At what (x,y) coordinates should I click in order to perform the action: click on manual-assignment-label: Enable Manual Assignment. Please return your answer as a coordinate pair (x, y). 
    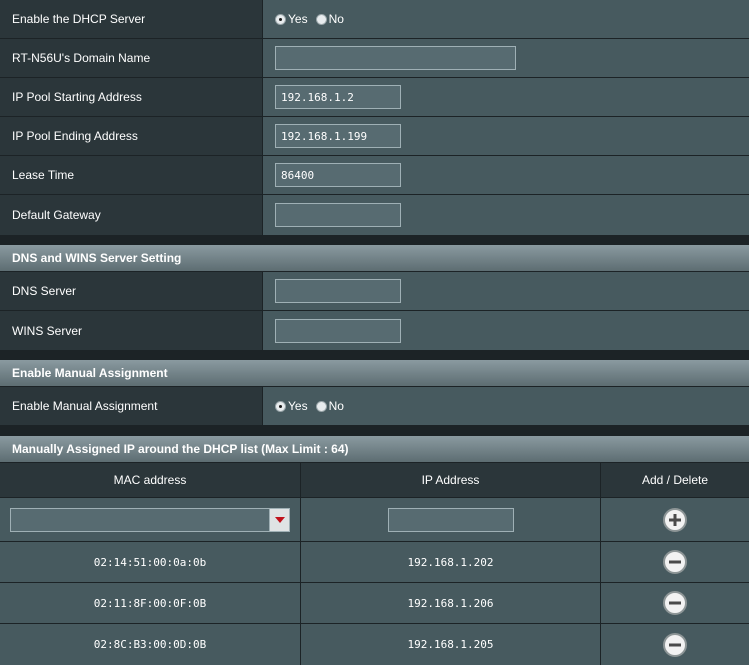
    Looking at the image, I should click on (131, 406).